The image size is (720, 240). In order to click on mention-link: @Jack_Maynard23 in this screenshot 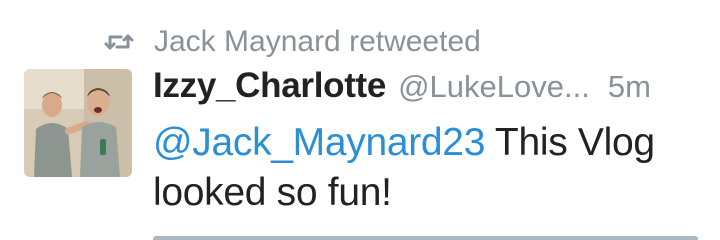, I will do `click(319, 142)`.